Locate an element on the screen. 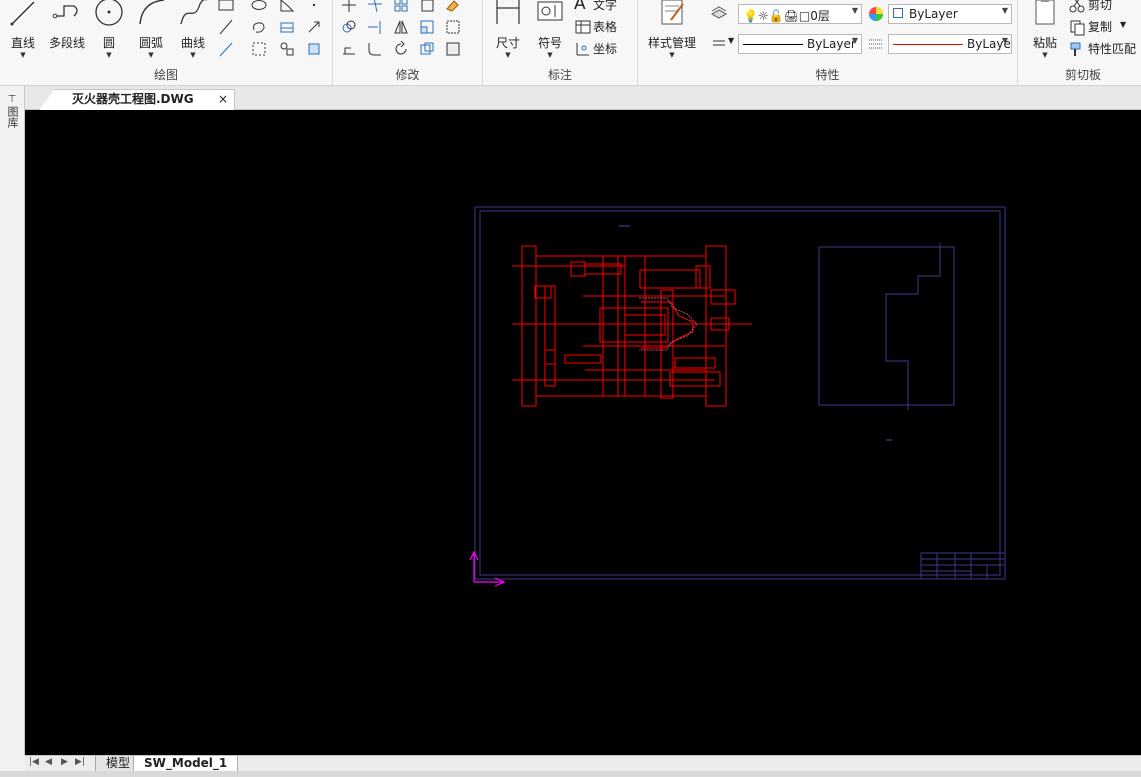  cut-label: 剪切 is located at coordinates (1100, 6).